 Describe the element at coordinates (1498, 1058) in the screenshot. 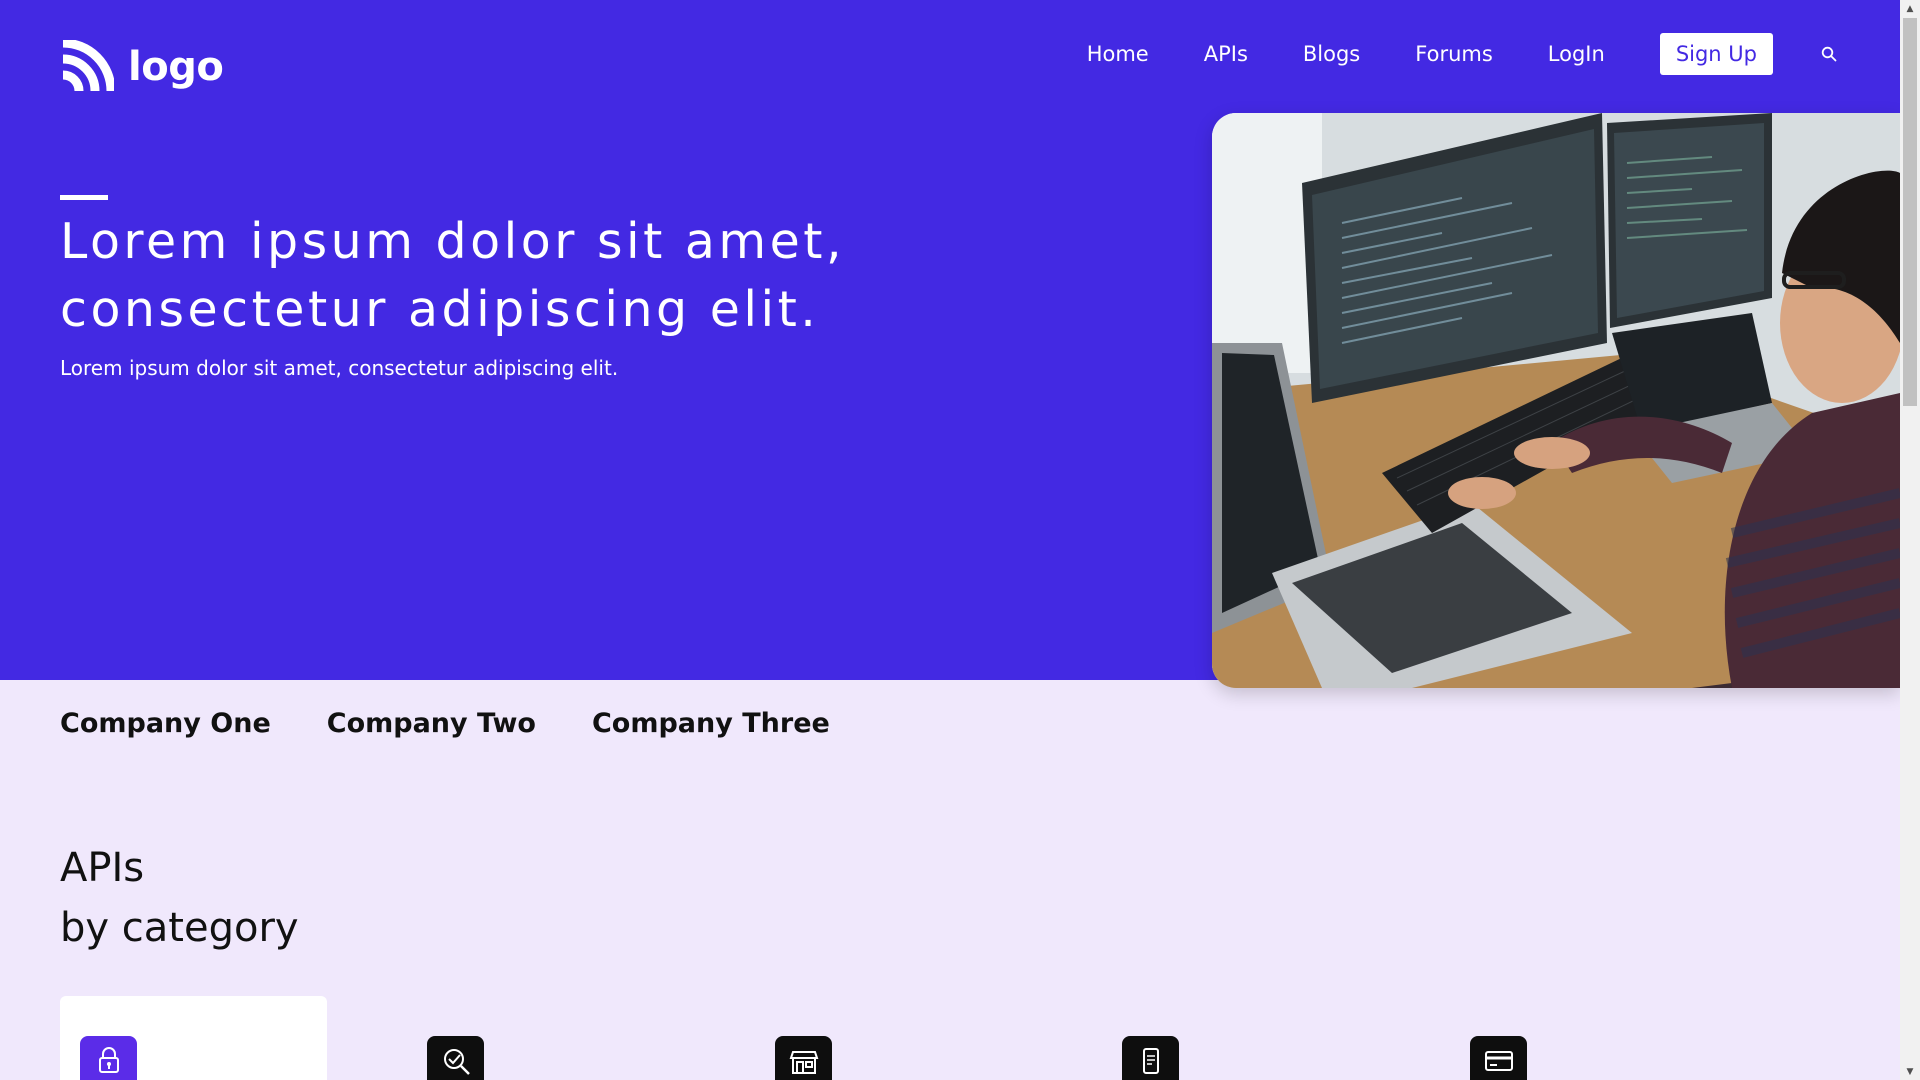

I see `credit-card-icon` at that location.